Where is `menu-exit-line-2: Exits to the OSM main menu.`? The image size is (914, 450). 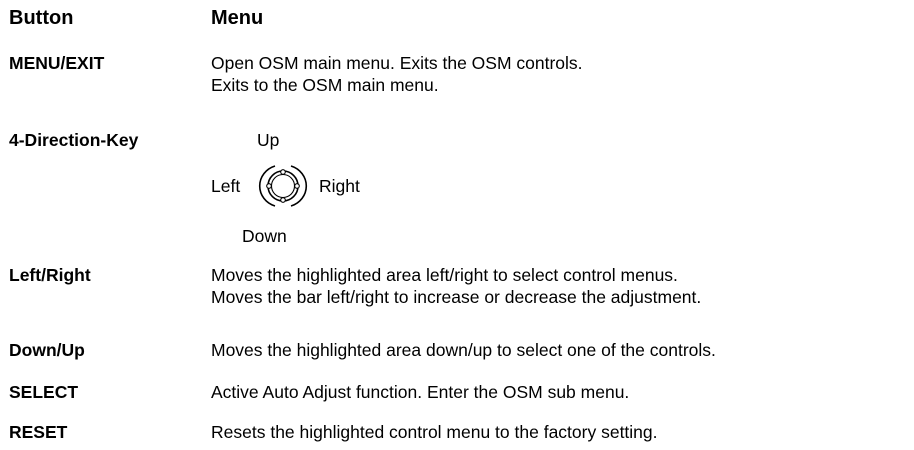
menu-exit-line-2: Exits to the OSM main menu. is located at coordinates (325, 85).